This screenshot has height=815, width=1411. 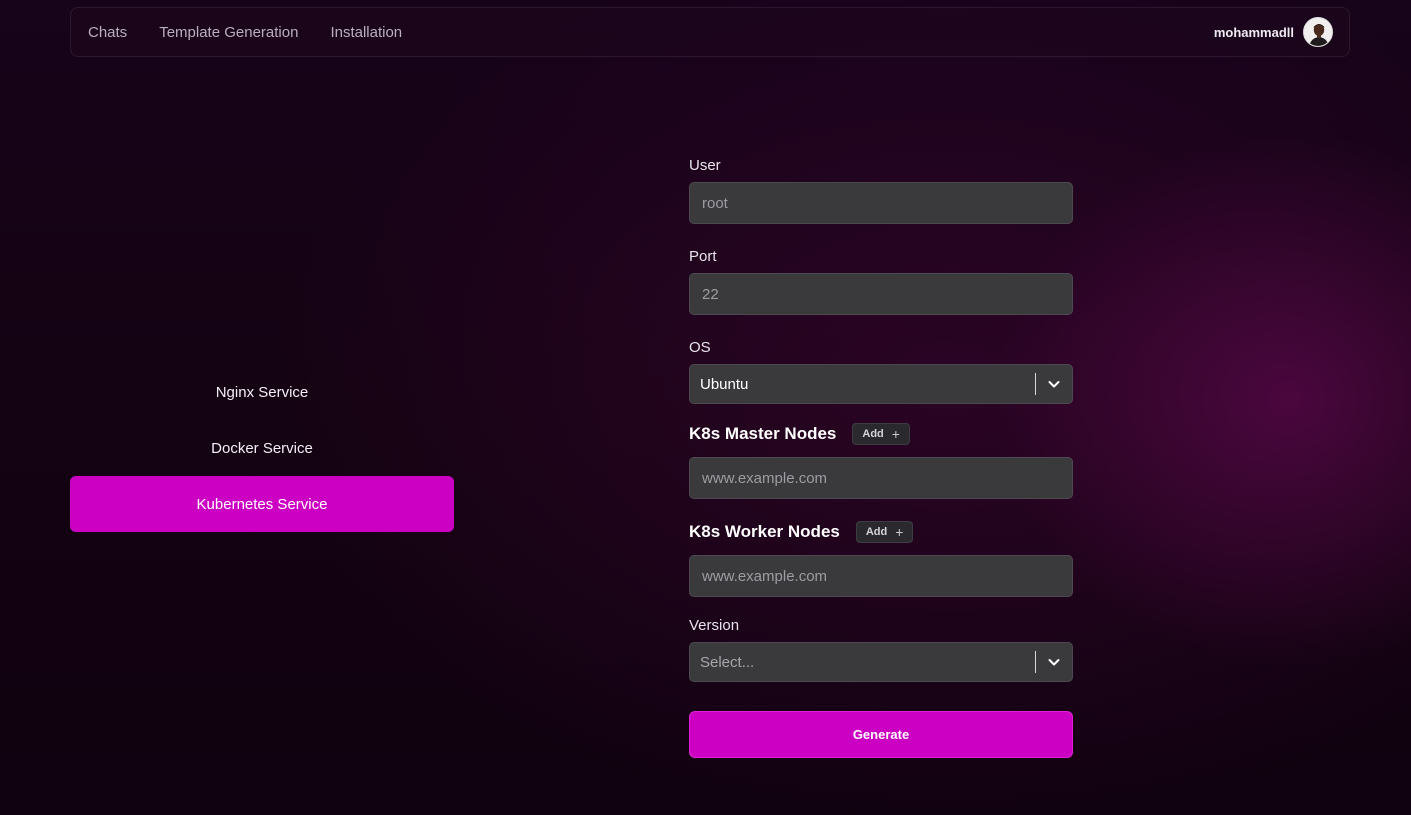 I want to click on worker-node-input, so click(x=881, y=576).